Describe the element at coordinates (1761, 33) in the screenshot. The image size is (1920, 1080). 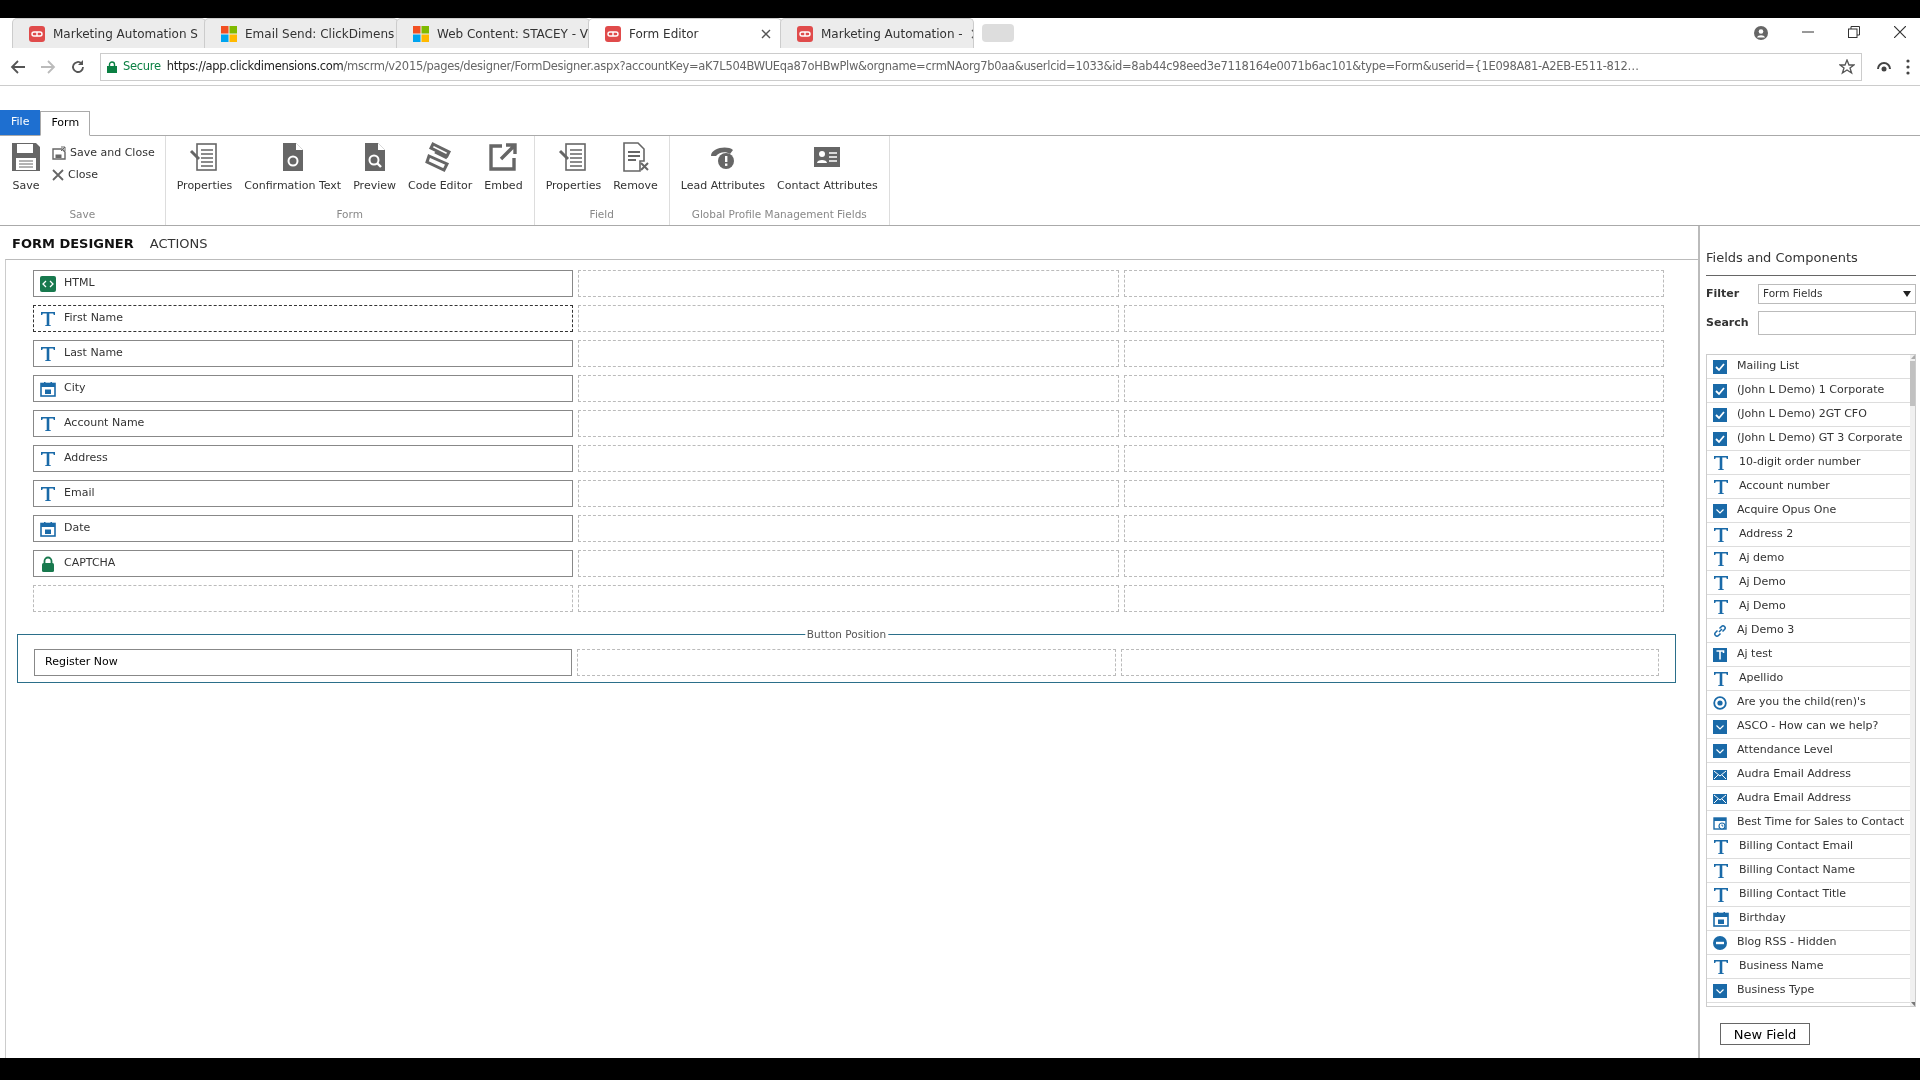
I see `account-icon` at that location.